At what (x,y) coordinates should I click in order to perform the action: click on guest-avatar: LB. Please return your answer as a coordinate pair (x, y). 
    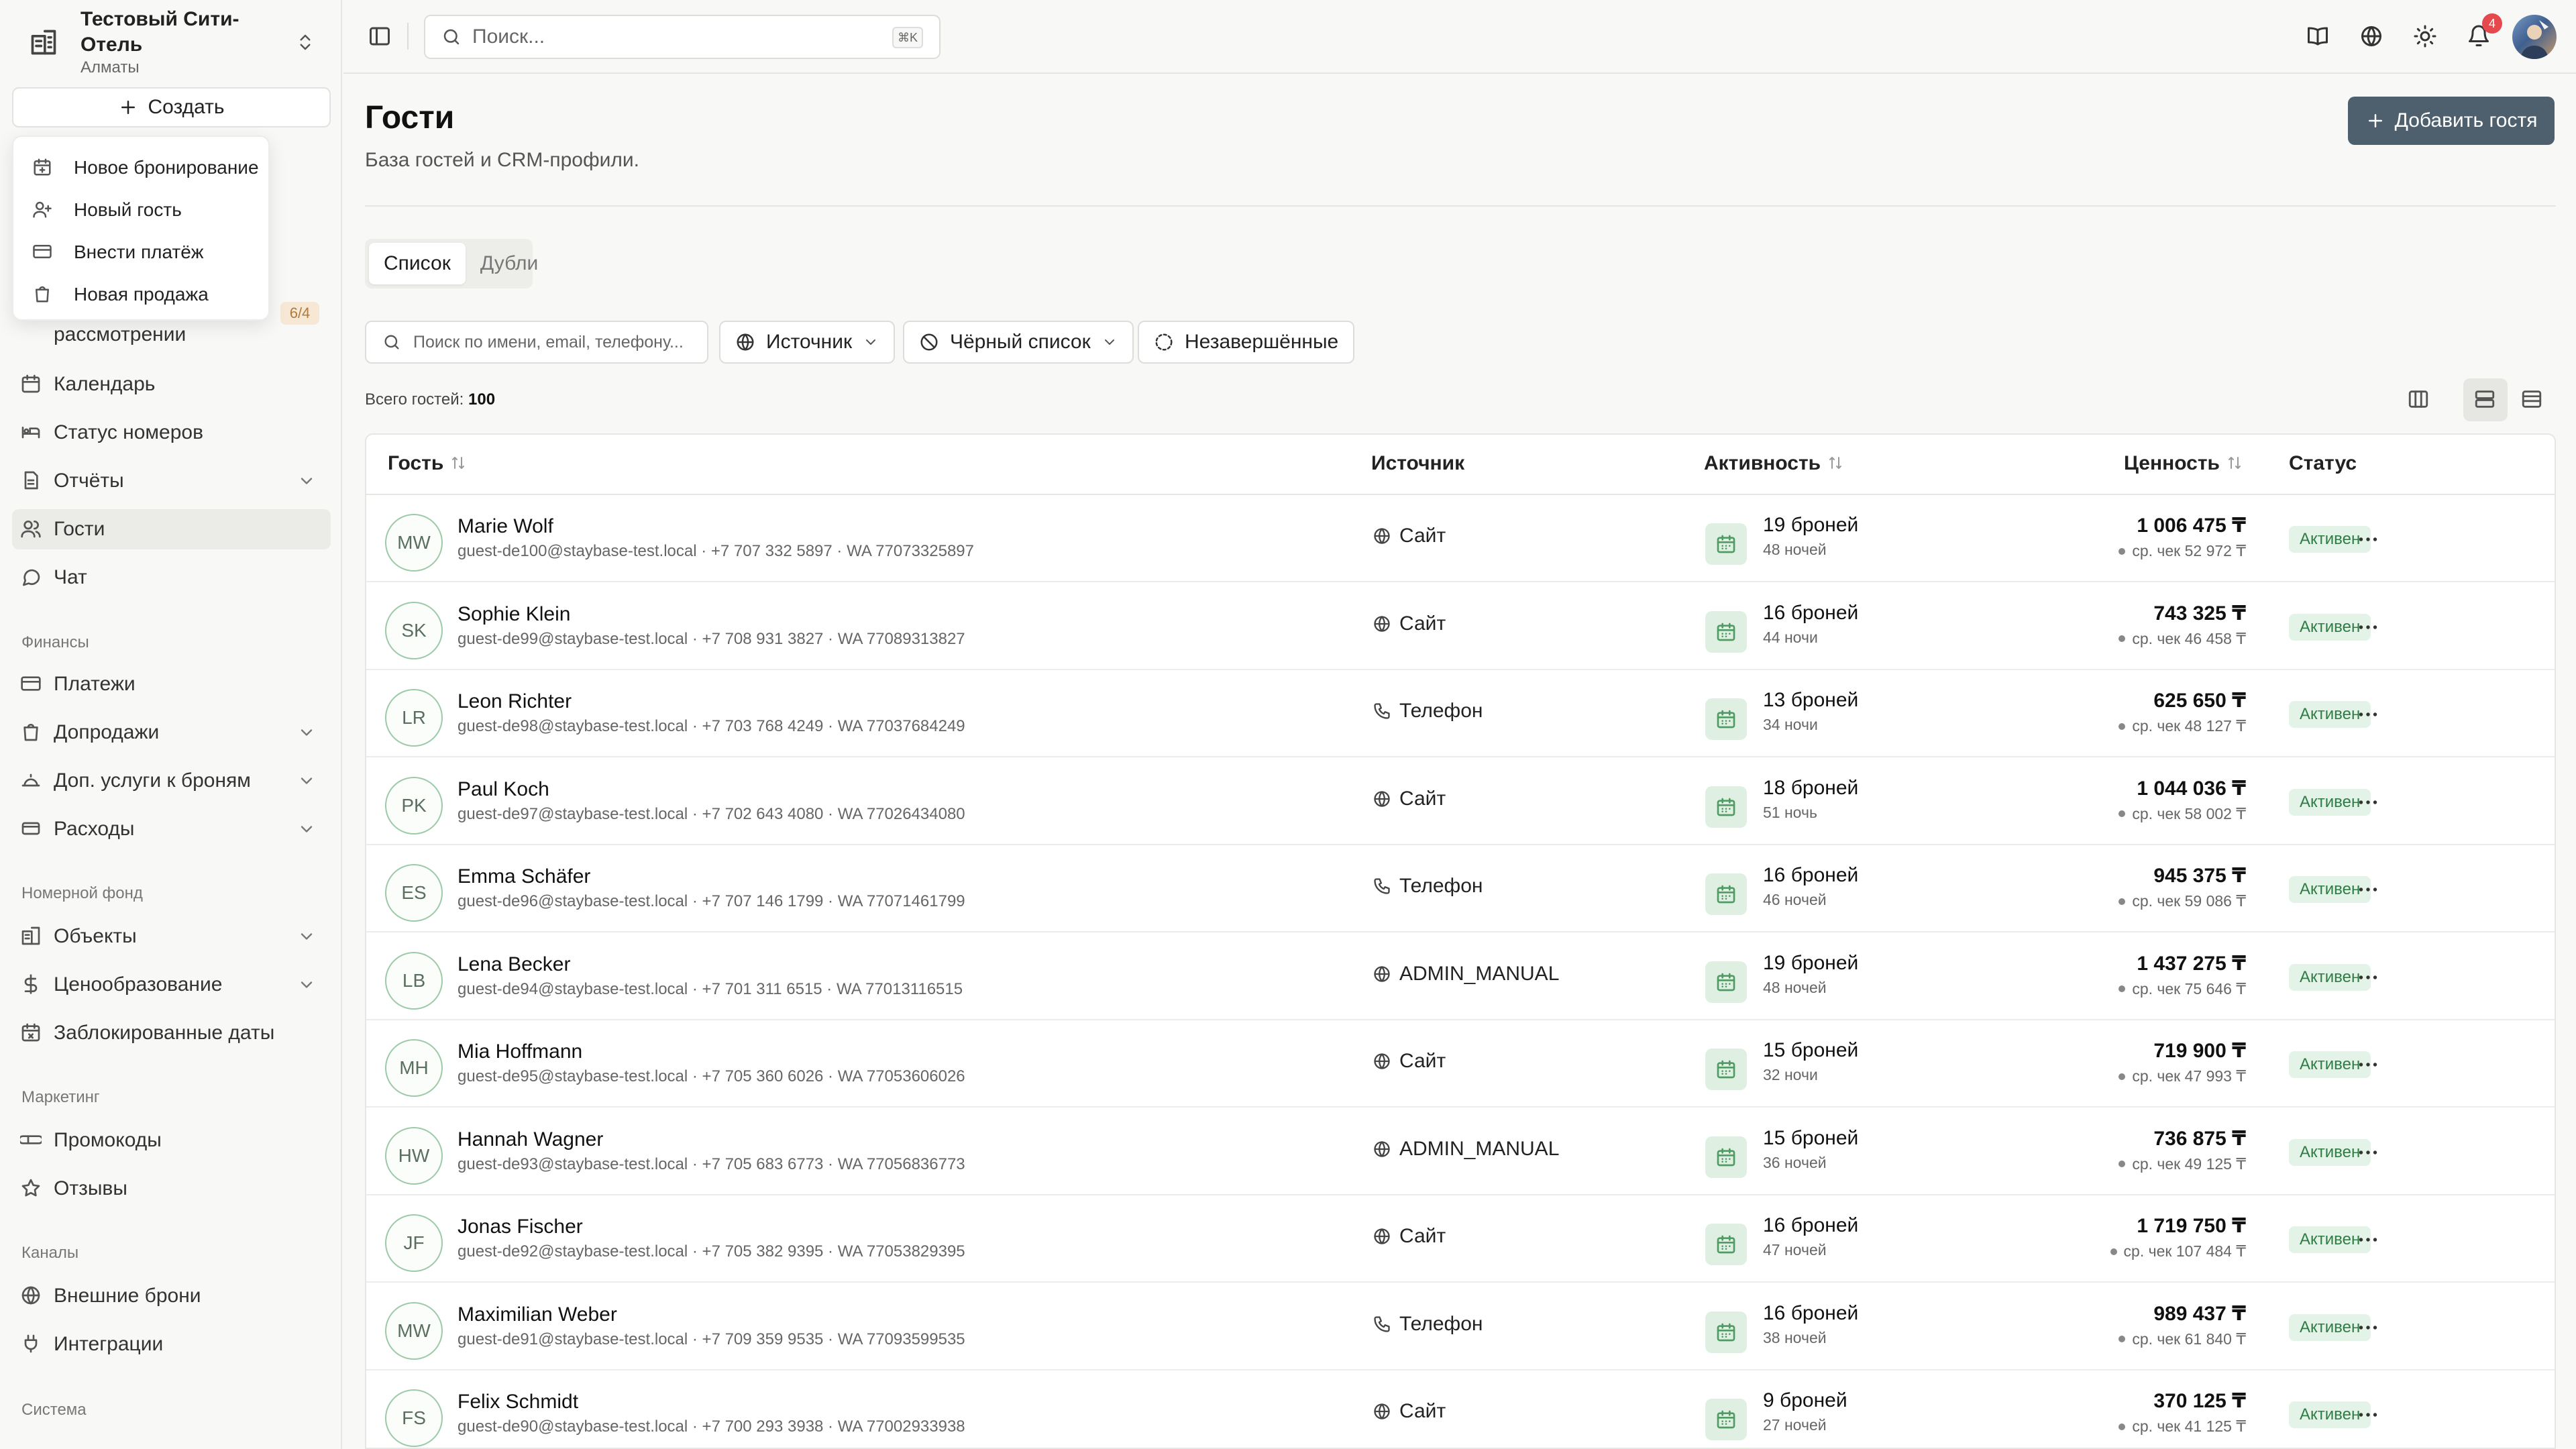
    Looking at the image, I should click on (414, 980).